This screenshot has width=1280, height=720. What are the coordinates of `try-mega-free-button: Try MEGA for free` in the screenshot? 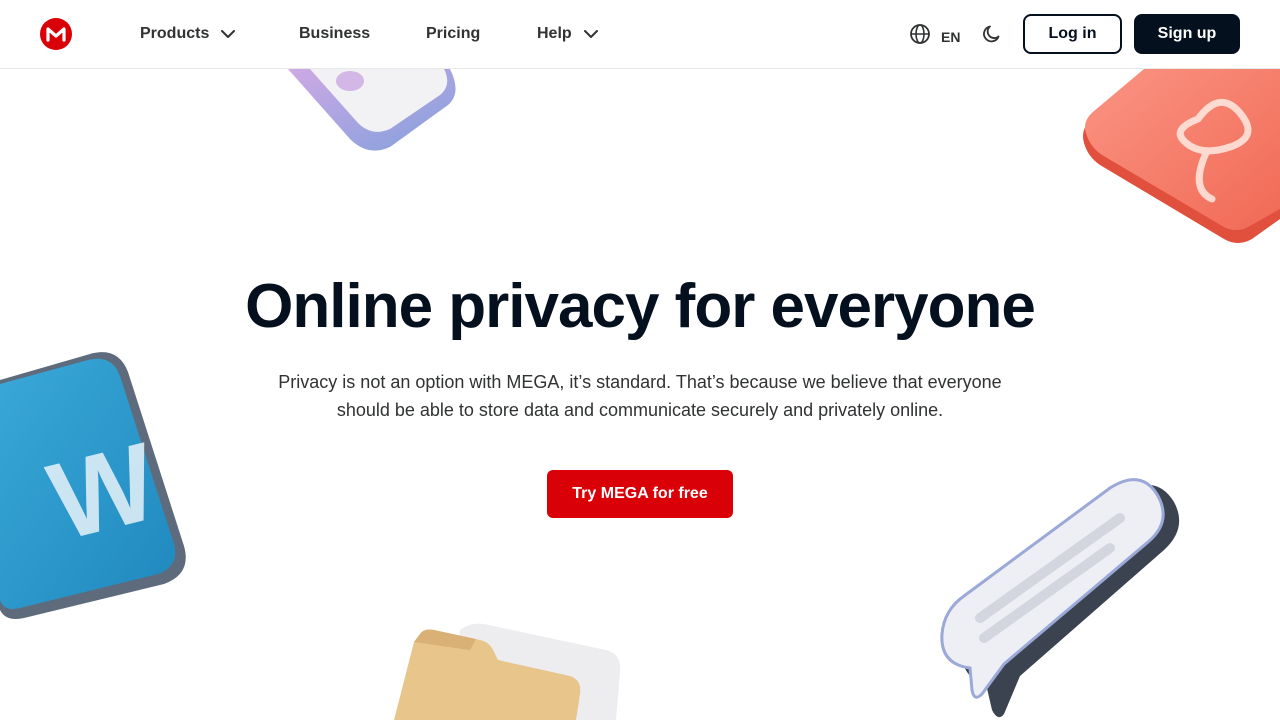 It's located at (640, 494).